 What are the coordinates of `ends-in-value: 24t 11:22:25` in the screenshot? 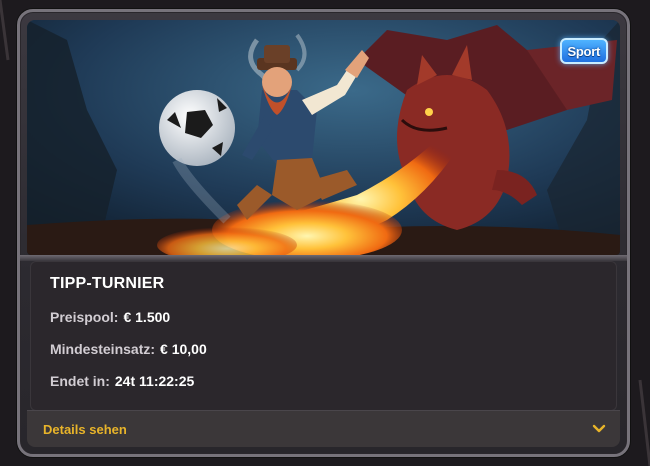 It's located at (154, 381).